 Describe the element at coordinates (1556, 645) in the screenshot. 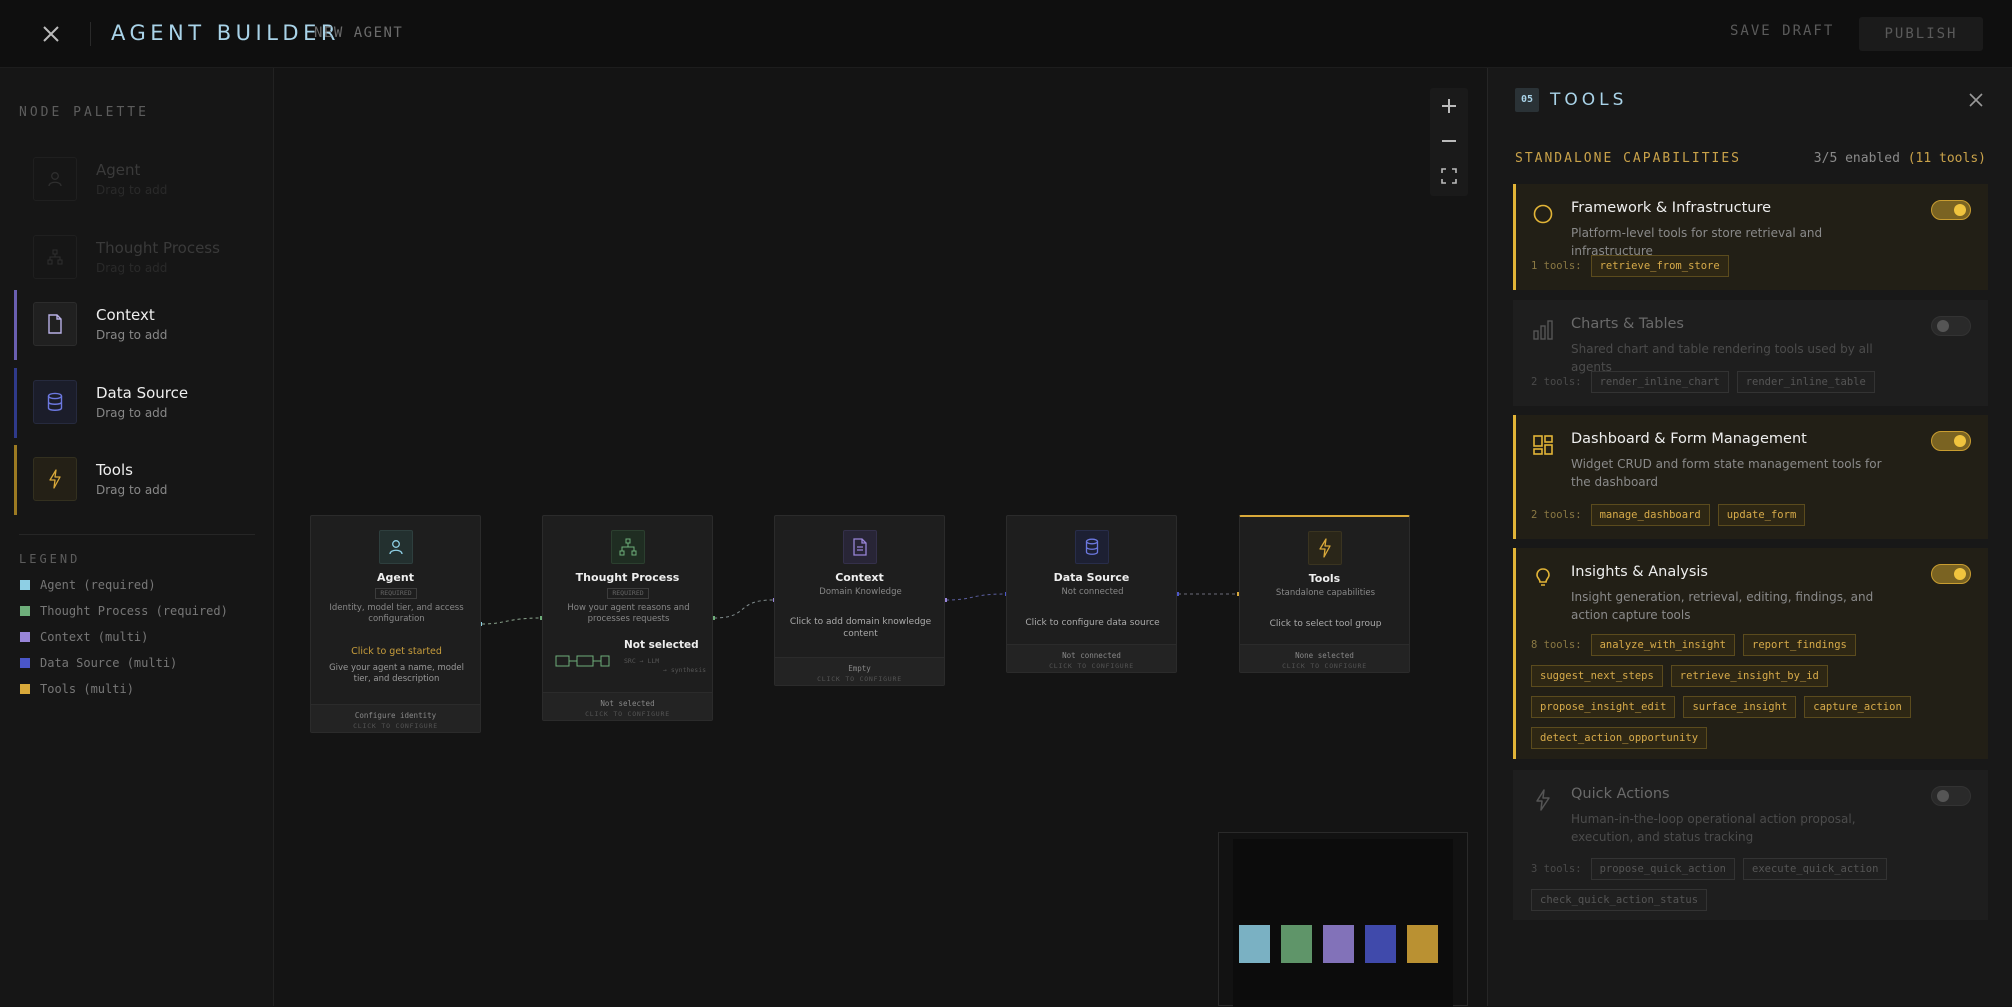

I see `tools-count: 8 tools:` at that location.